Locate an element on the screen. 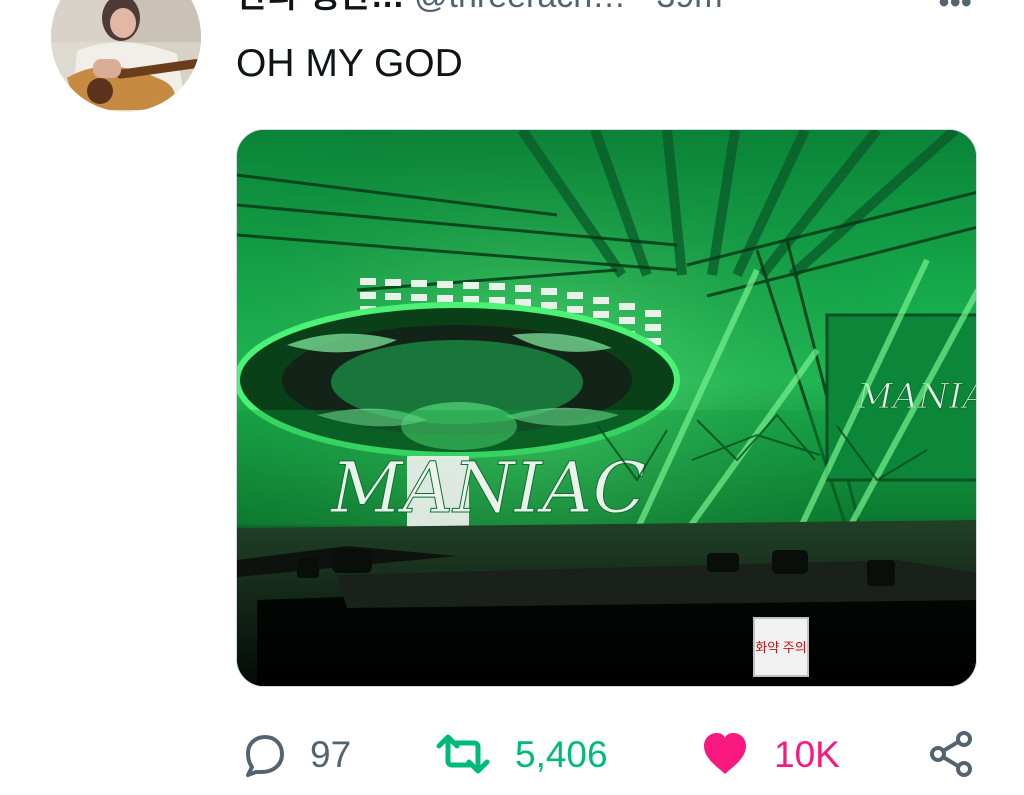  like-button: 10K is located at coordinates (770, 754).